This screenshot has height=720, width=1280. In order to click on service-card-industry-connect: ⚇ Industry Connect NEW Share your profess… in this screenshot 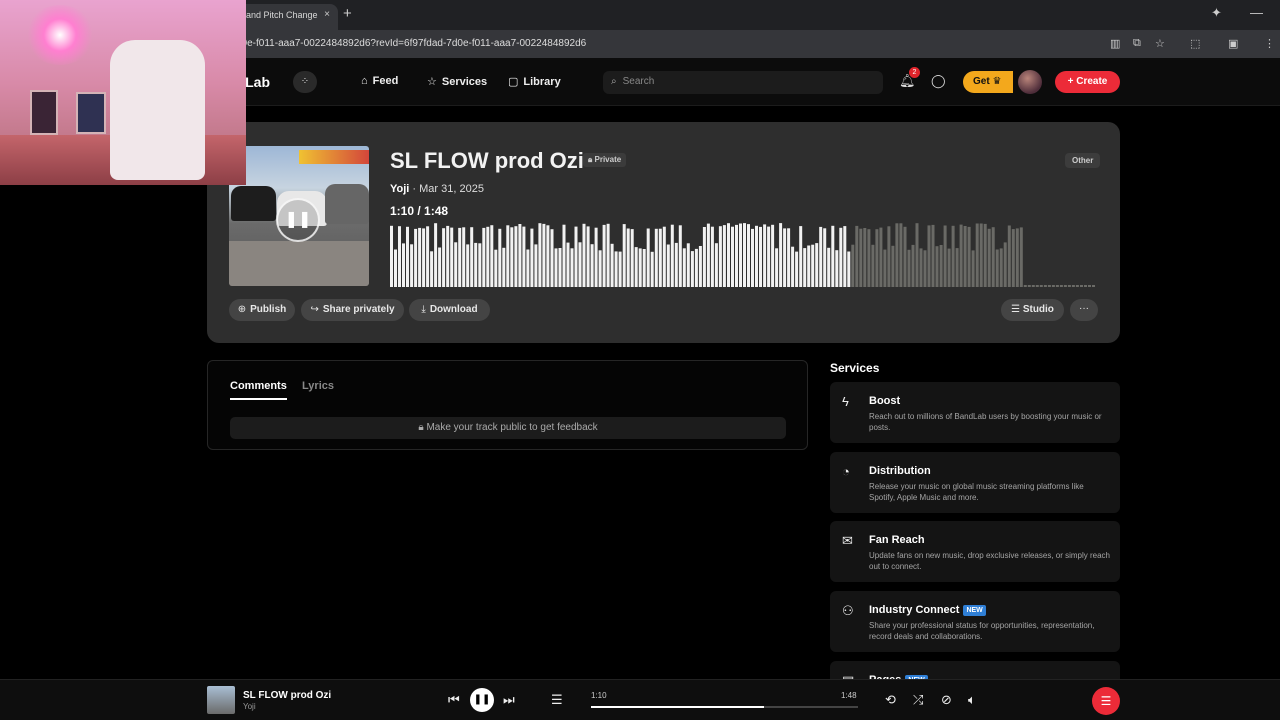, I will do `click(975, 621)`.